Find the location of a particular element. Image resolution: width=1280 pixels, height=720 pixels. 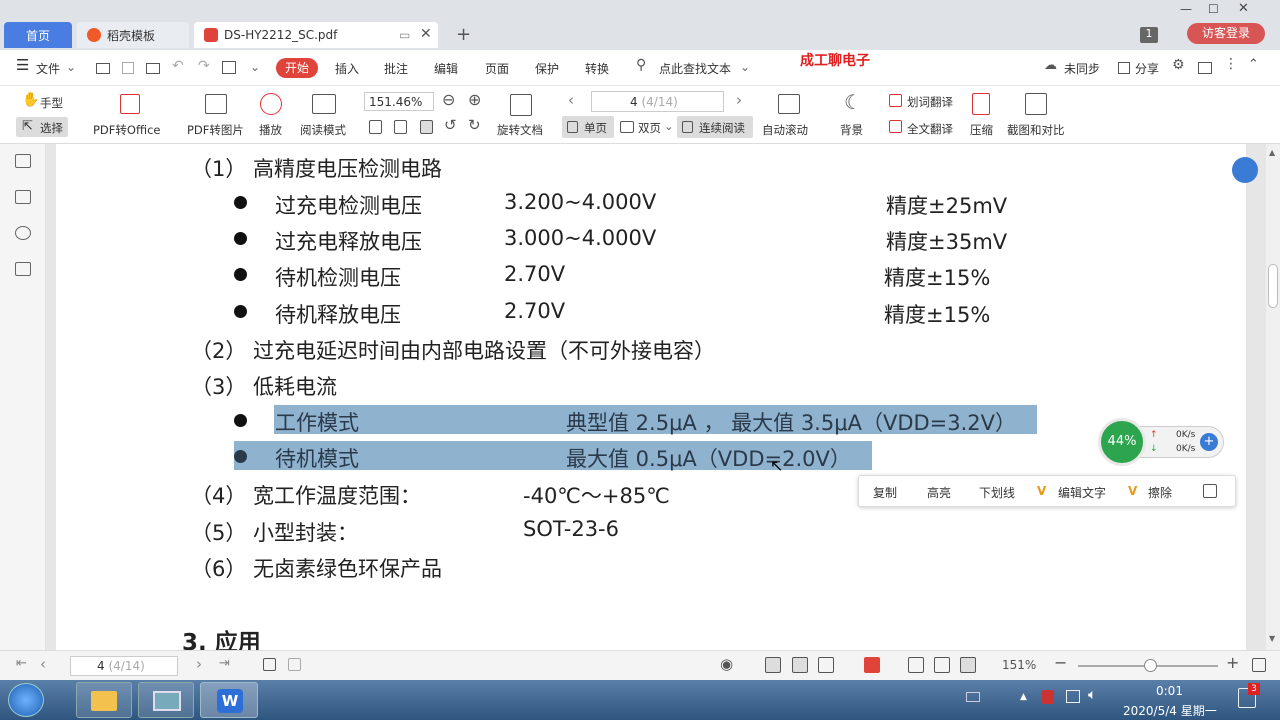

new-tab-icon: + is located at coordinates (463, 34).